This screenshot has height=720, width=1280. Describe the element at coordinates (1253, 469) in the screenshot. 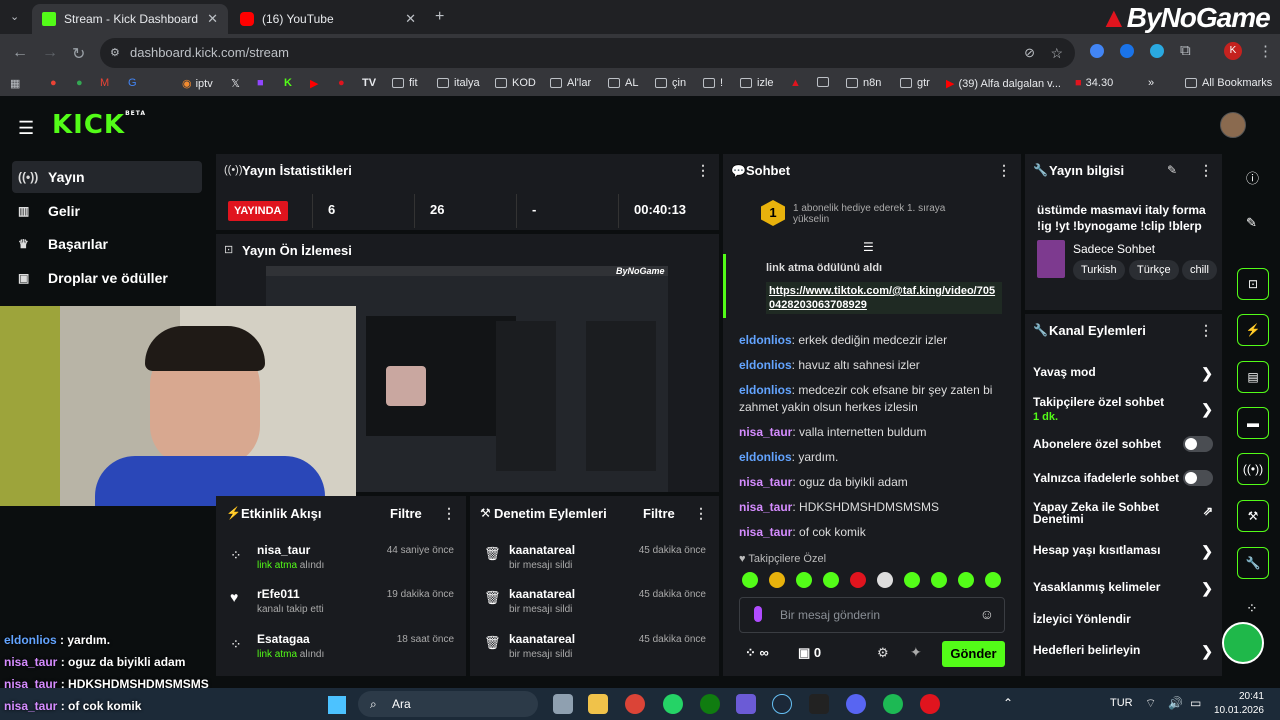

I see `stats-toggle-icon: ((•))` at that location.